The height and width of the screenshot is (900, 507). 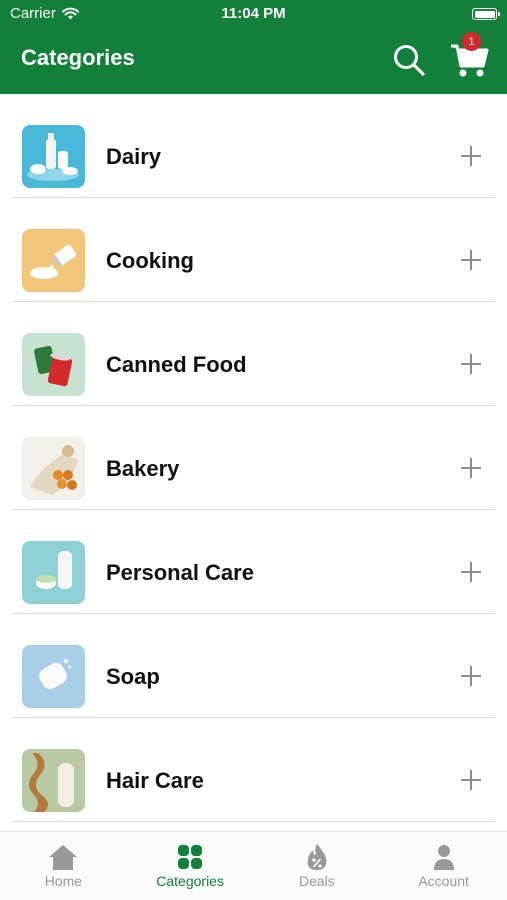 I want to click on deals-icon, so click(x=317, y=857).